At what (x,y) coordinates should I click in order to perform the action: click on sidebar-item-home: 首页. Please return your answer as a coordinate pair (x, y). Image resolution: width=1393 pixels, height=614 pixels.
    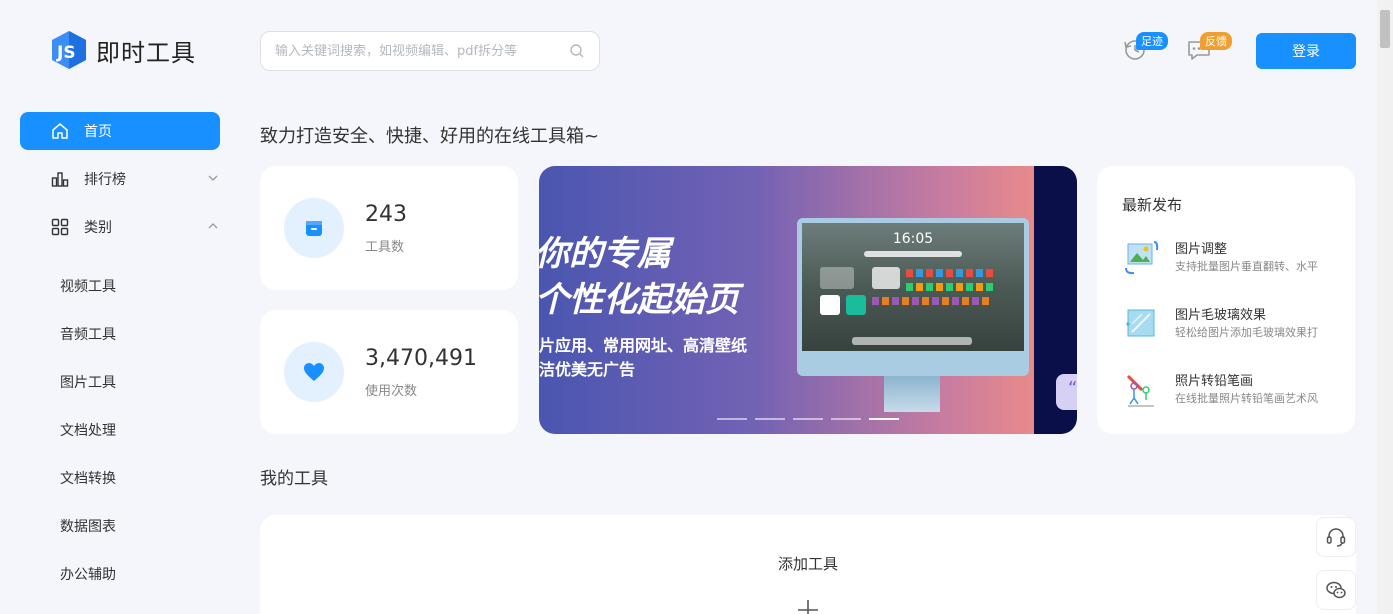
    Looking at the image, I should click on (120, 131).